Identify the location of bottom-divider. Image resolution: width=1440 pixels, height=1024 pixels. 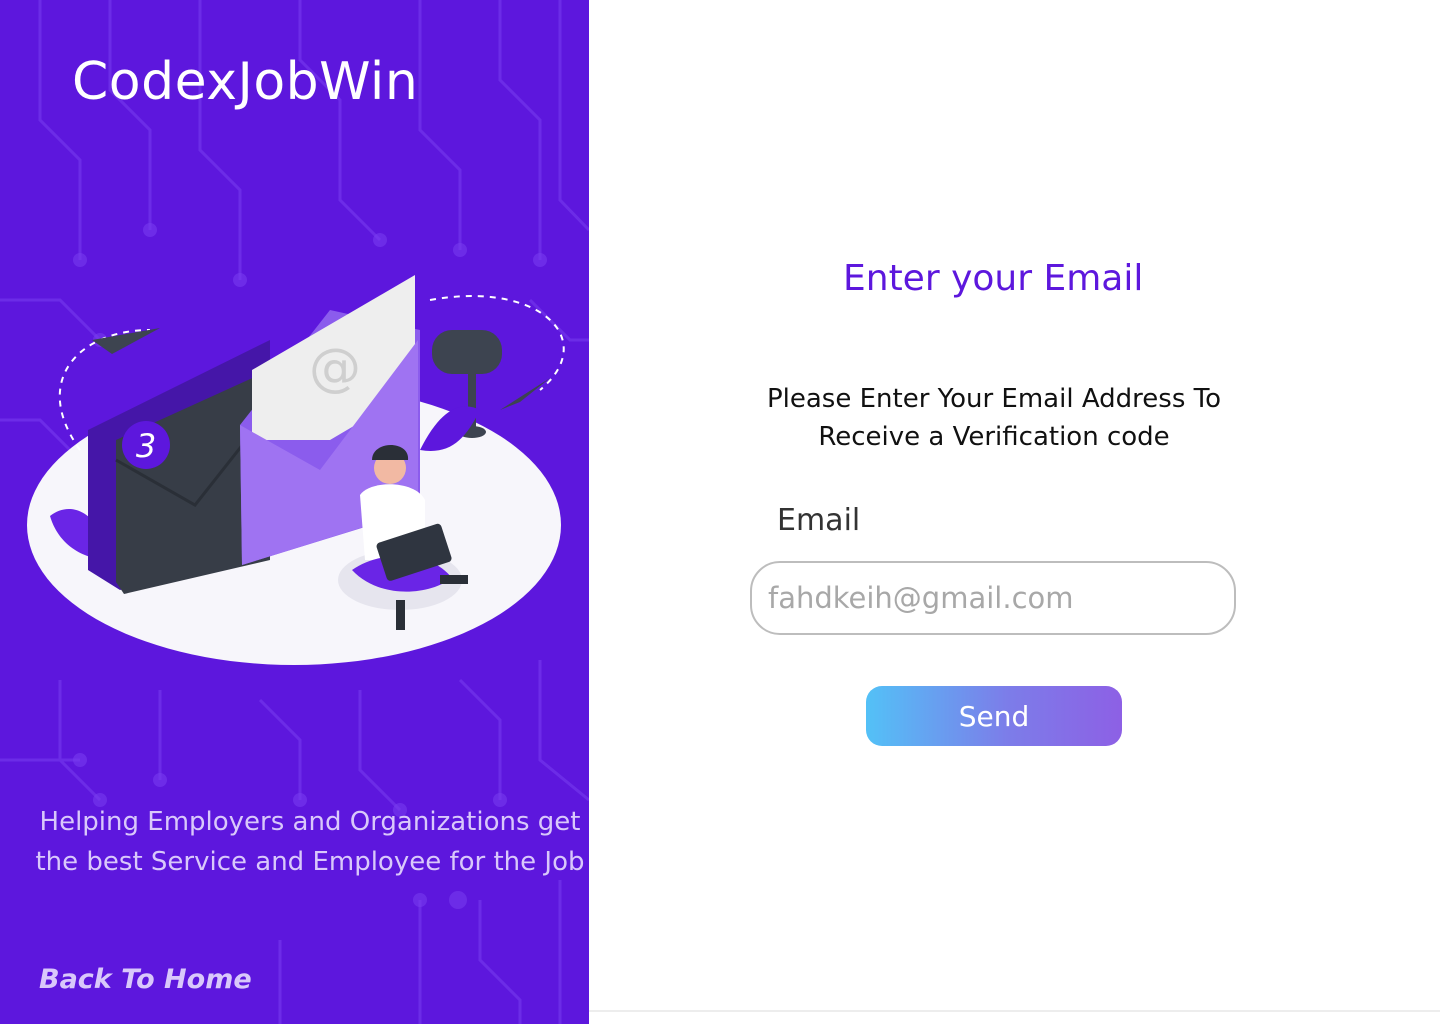
(1014, 1011).